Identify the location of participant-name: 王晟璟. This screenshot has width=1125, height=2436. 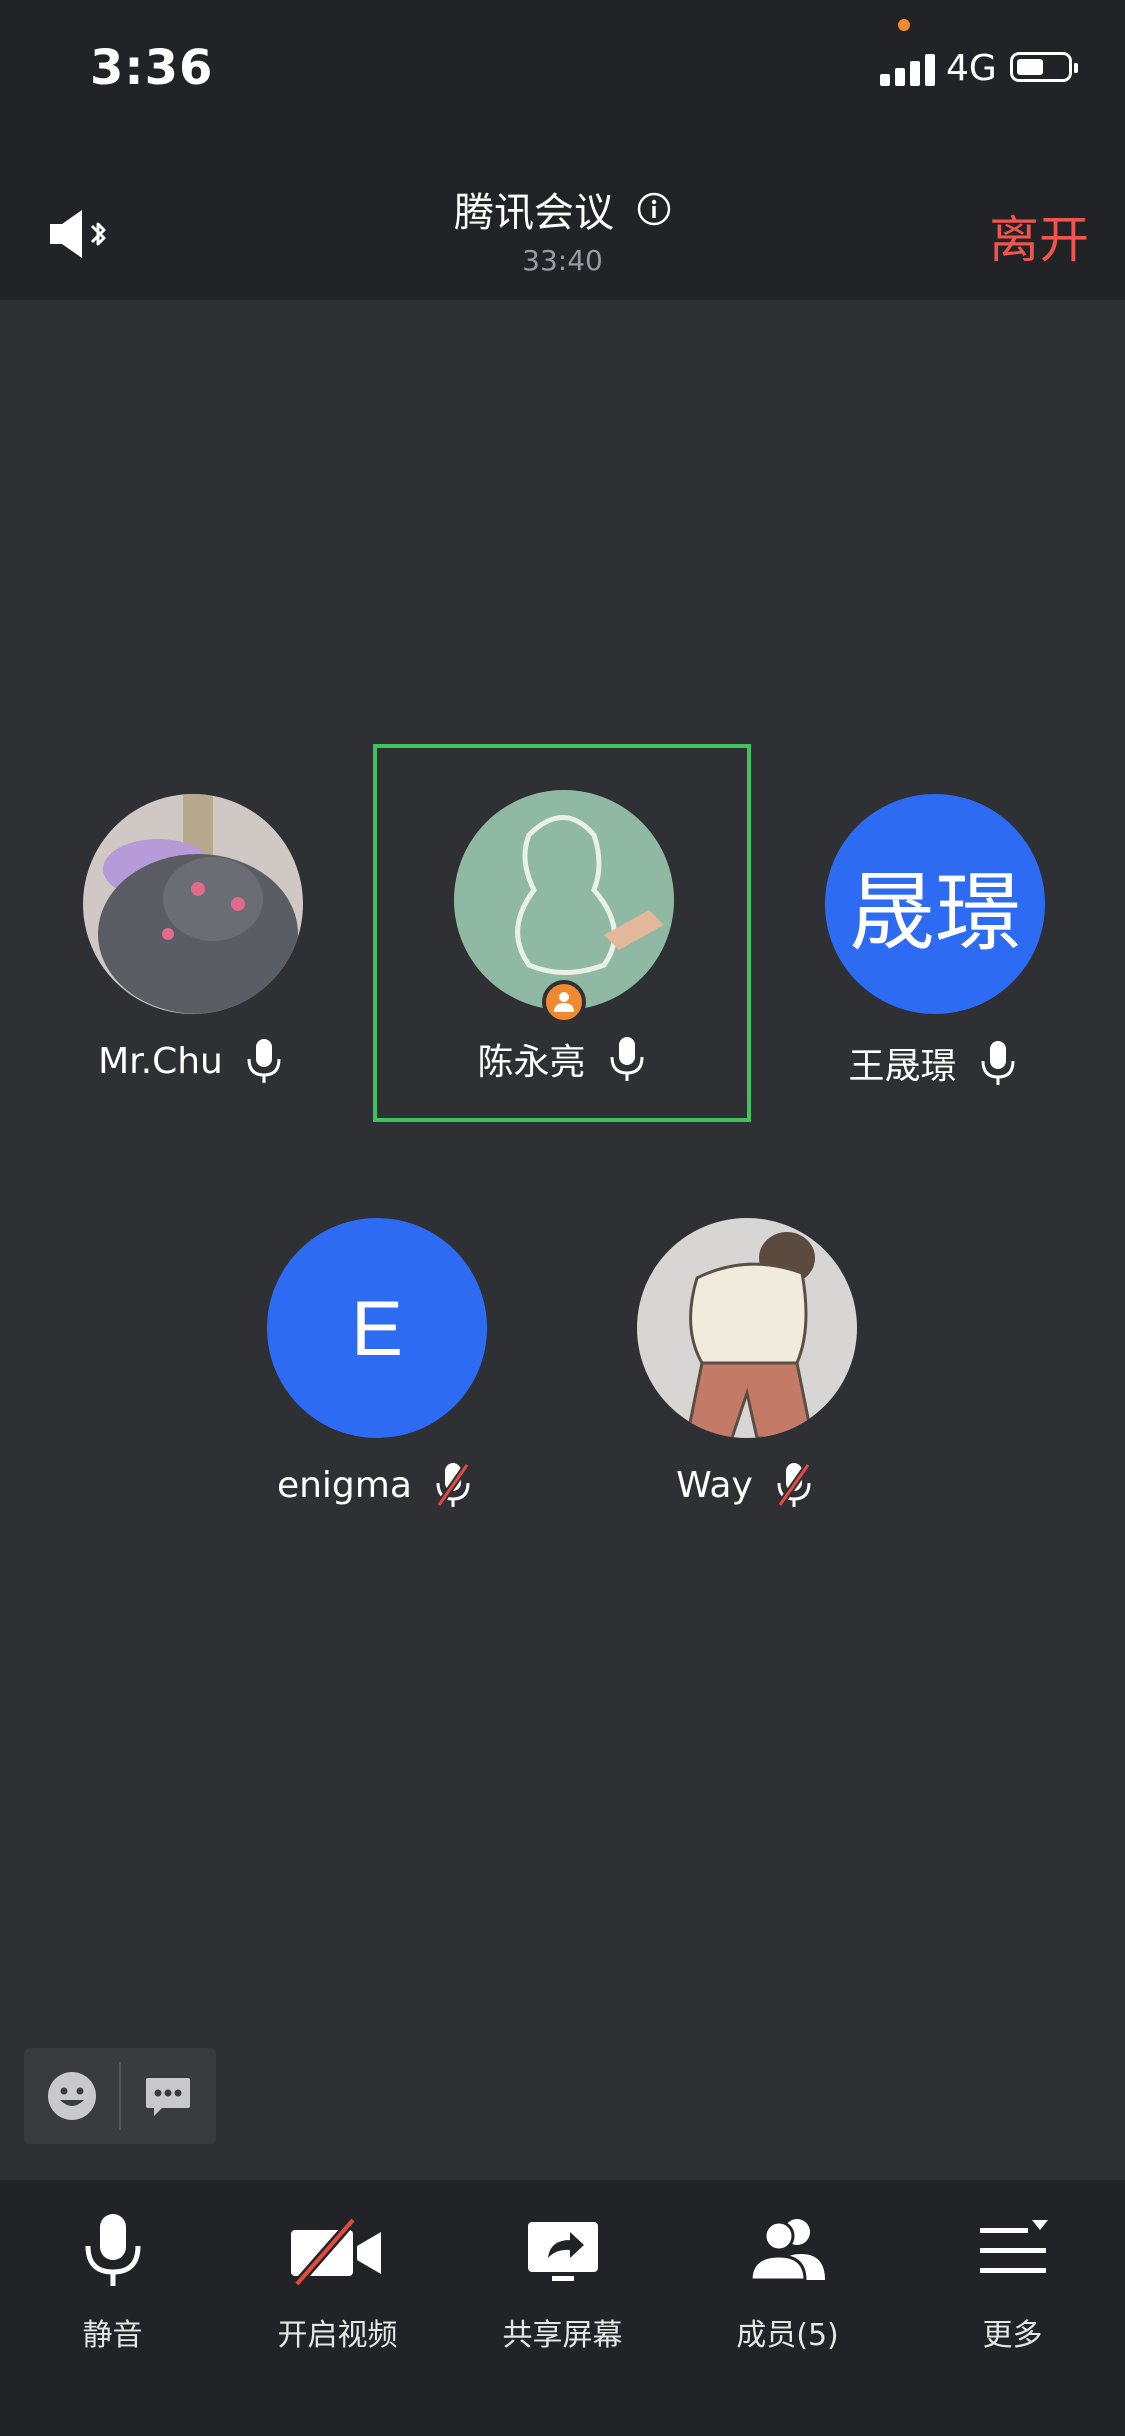
(902, 1066).